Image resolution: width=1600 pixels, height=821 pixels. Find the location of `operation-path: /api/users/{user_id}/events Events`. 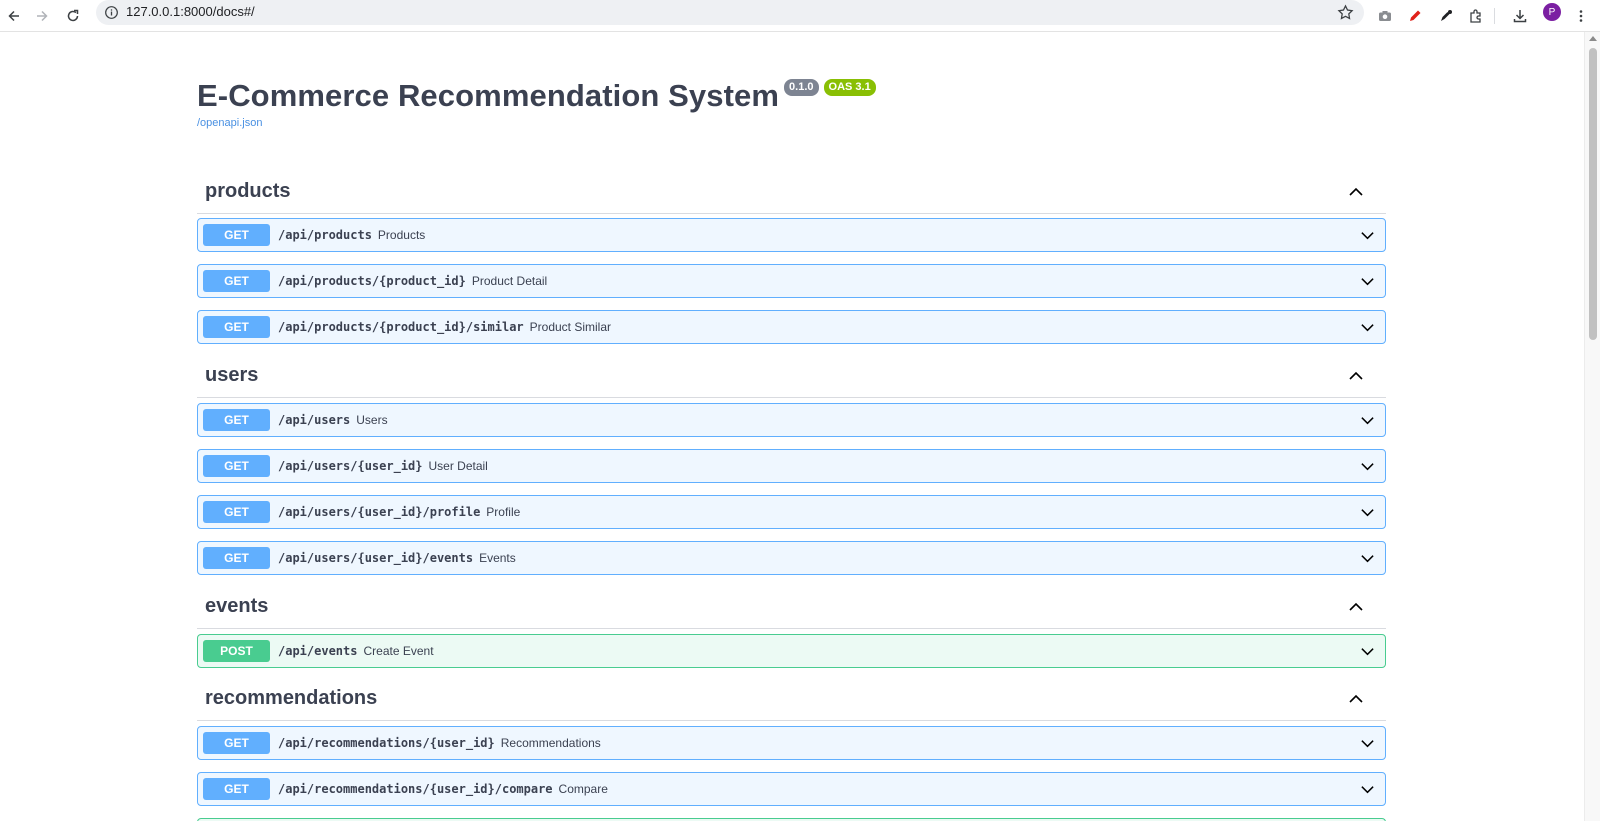

operation-path: /api/users/{user_id}/events Events is located at coordinates (397, 558).